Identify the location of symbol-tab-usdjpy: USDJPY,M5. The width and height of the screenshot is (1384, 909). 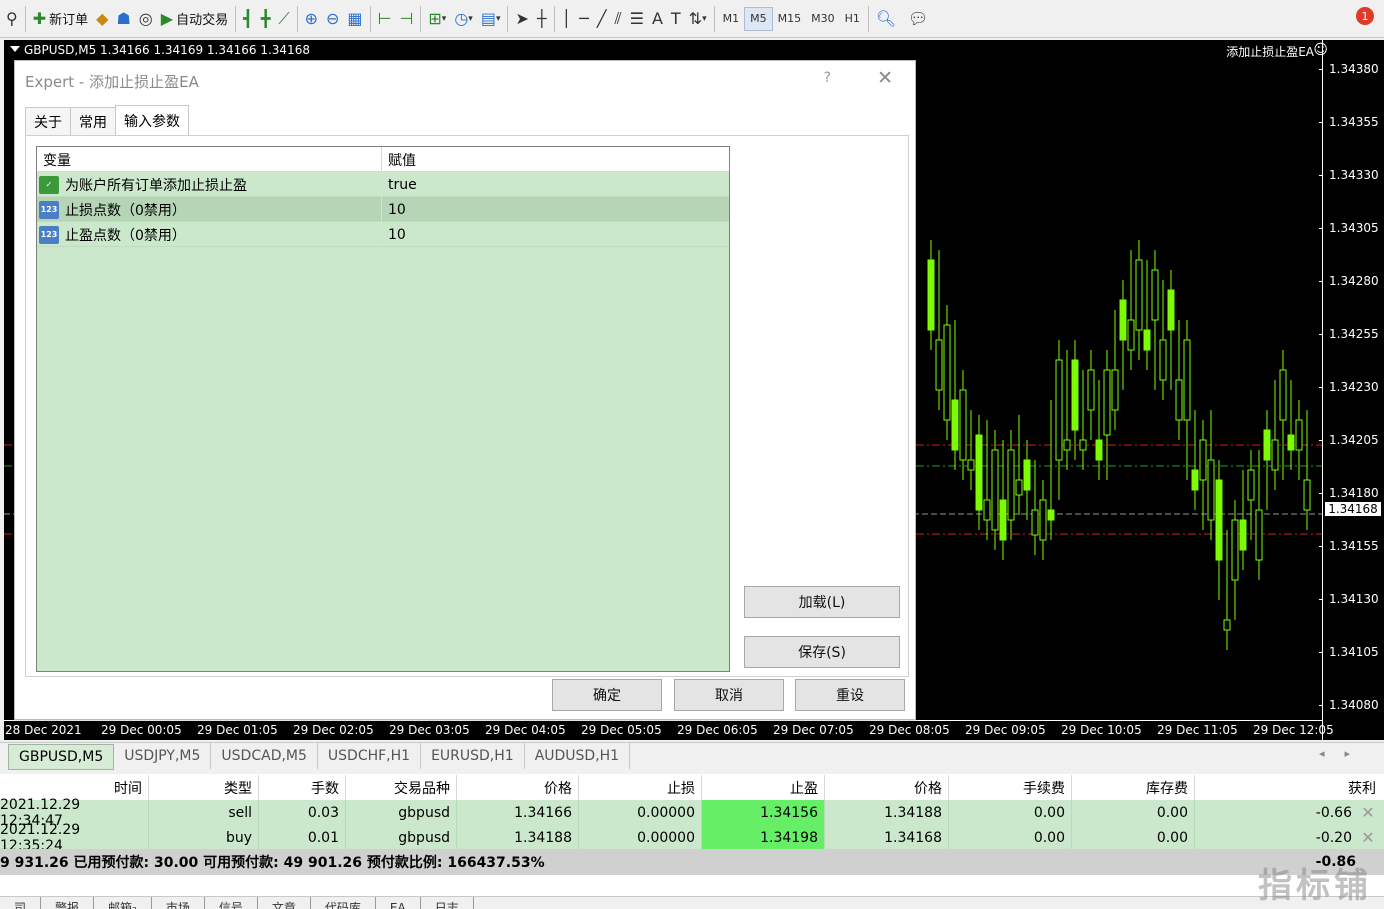
(163, 756).